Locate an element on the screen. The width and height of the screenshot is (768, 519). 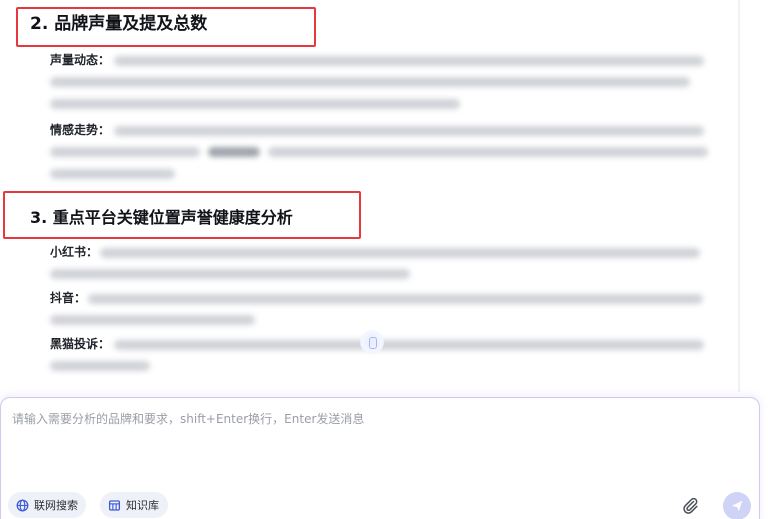
paragraph-sentiment-trend: 情感走势： is located at coordinates (380, 152).